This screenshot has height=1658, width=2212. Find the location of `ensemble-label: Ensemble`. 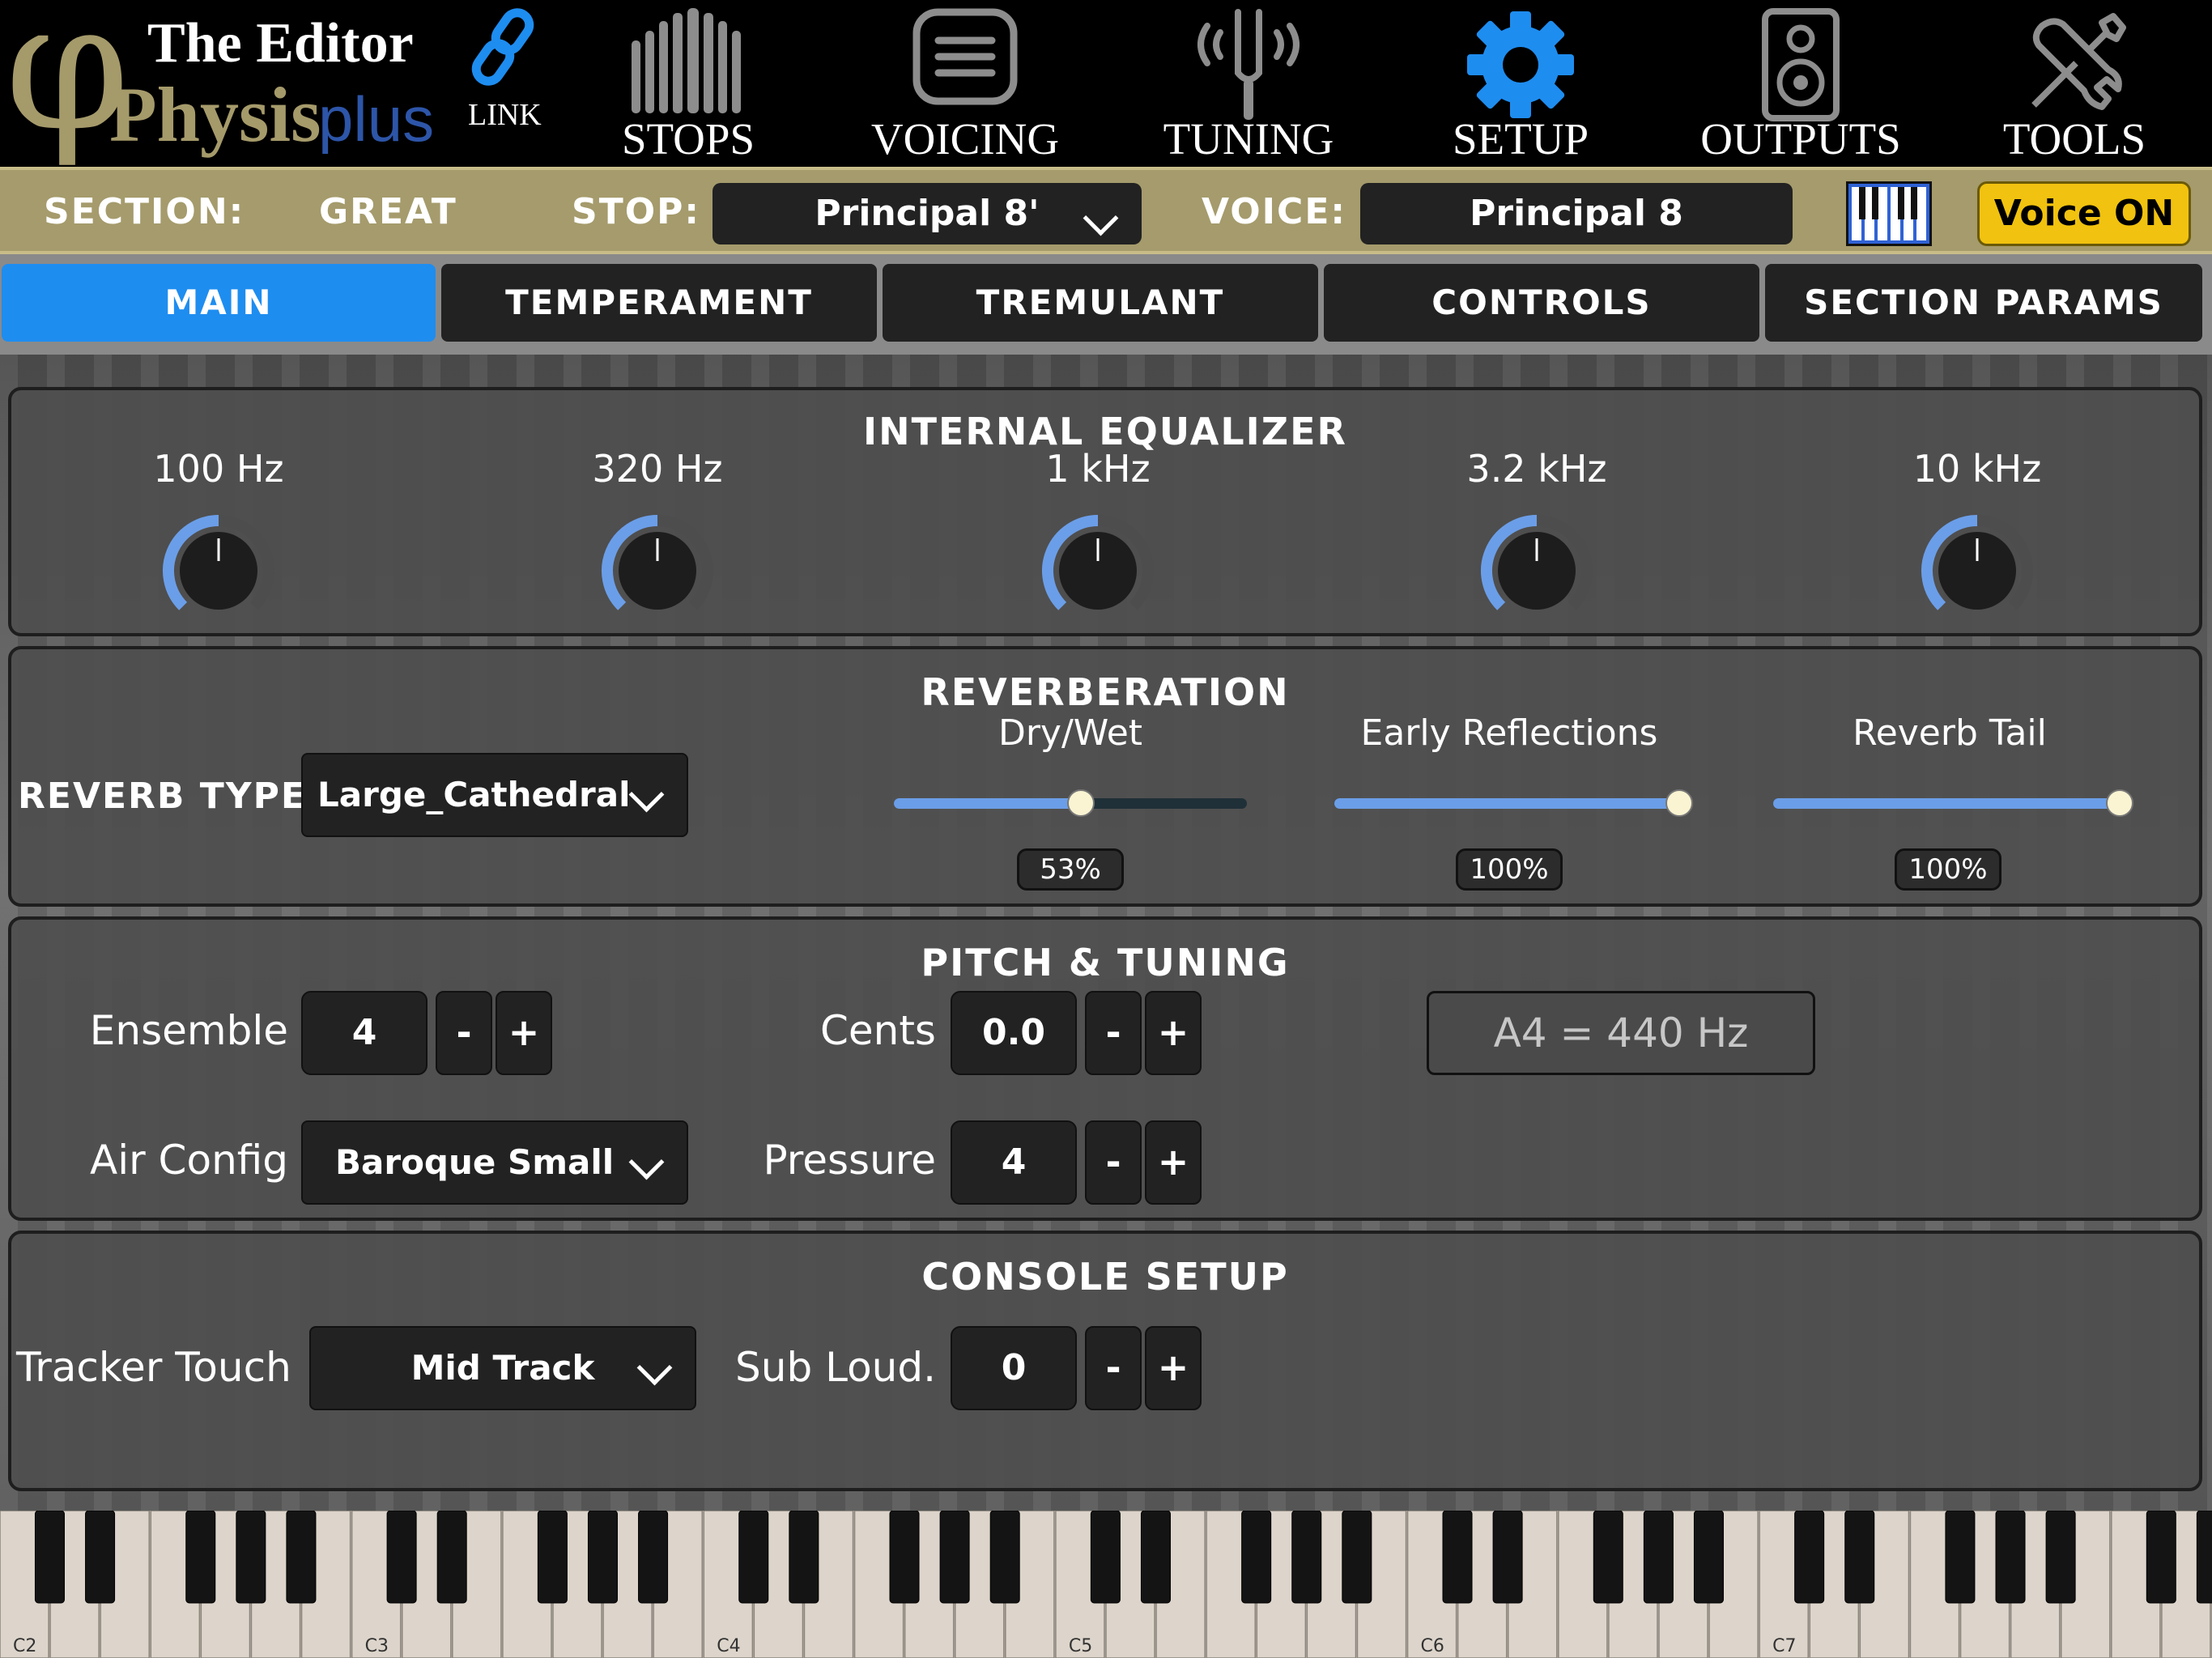

ensemble-label: Ensemble is located at coordinates (188, 1030).